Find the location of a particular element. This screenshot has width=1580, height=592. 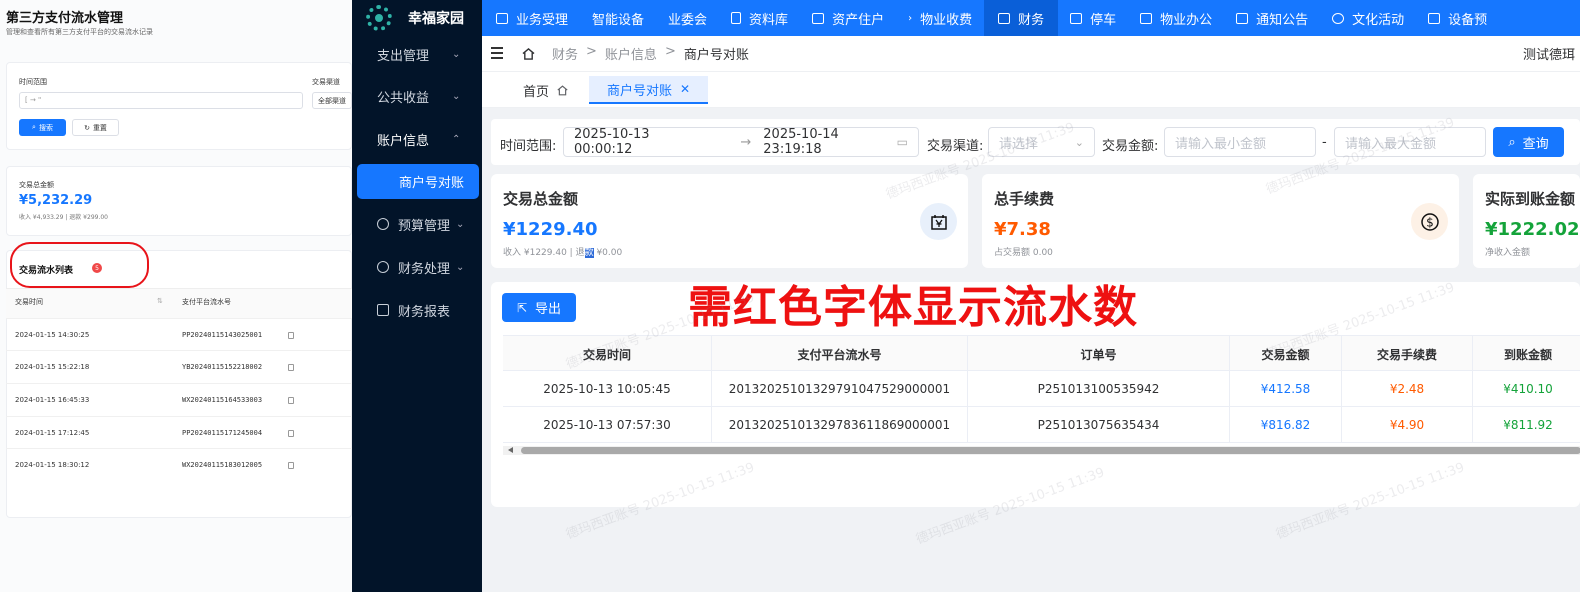

mockup-search-label: 搜索 is located at coordinates (45, 127).